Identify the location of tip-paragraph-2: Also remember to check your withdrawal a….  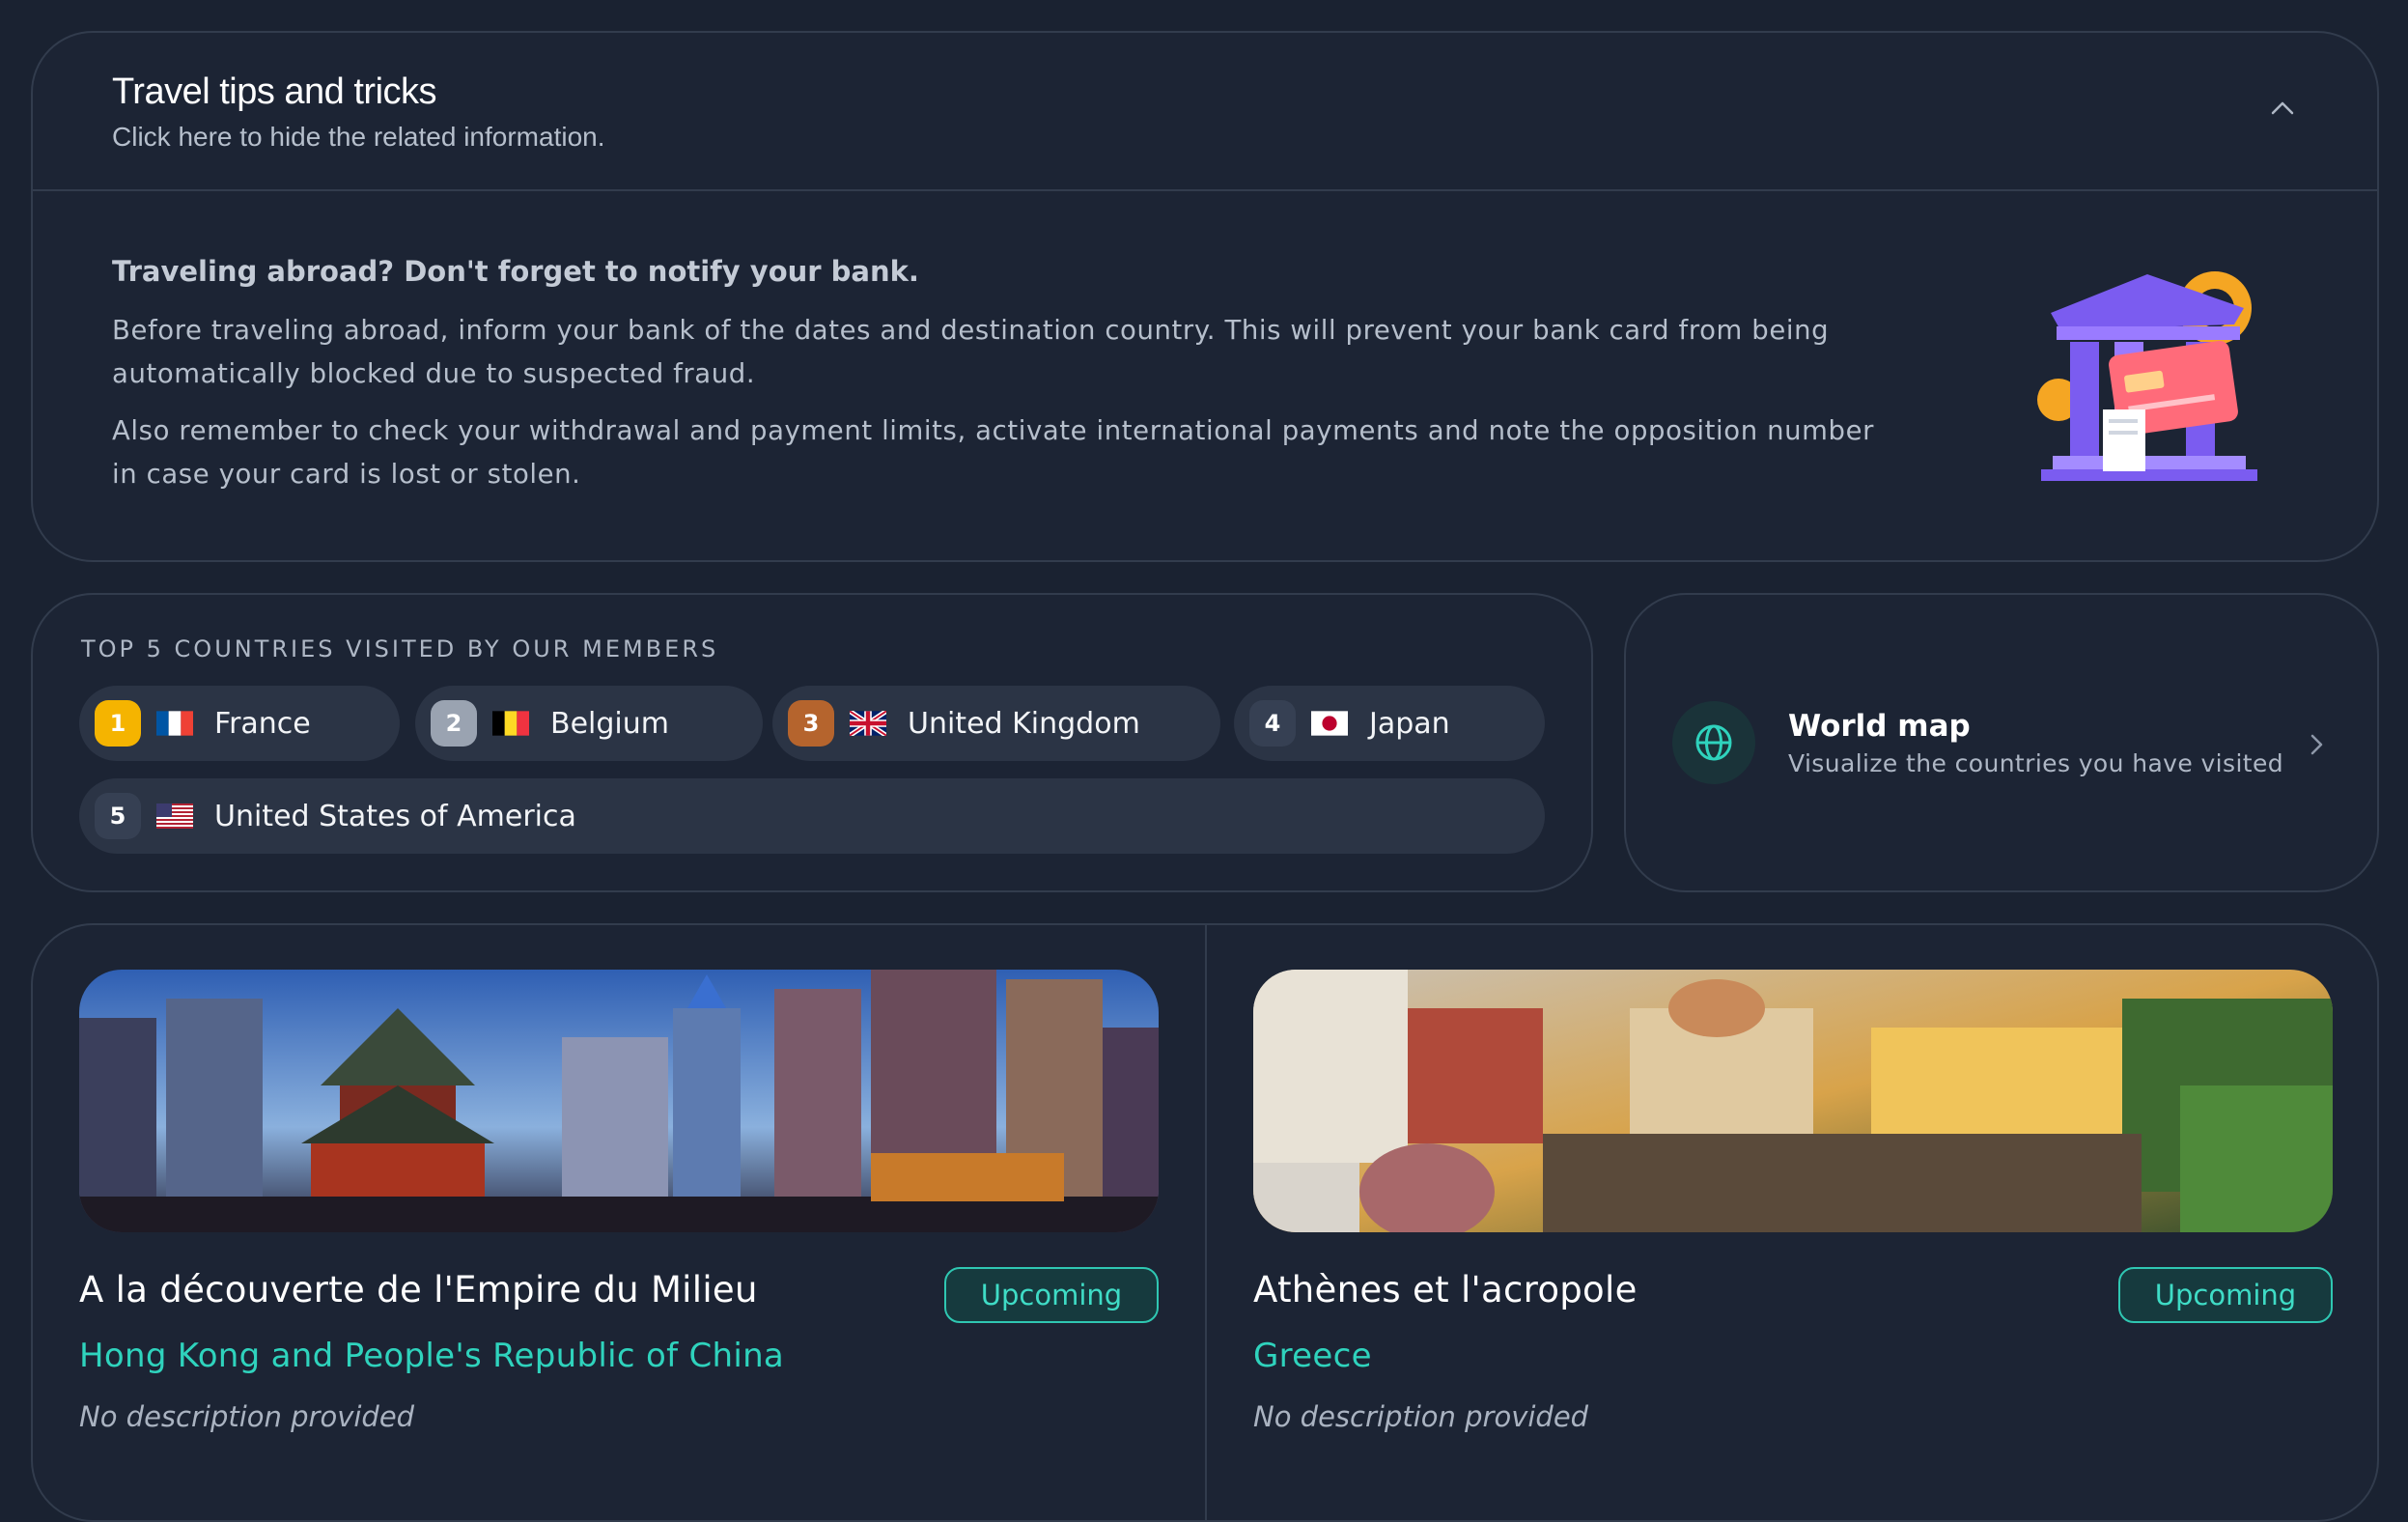
(994, 452).